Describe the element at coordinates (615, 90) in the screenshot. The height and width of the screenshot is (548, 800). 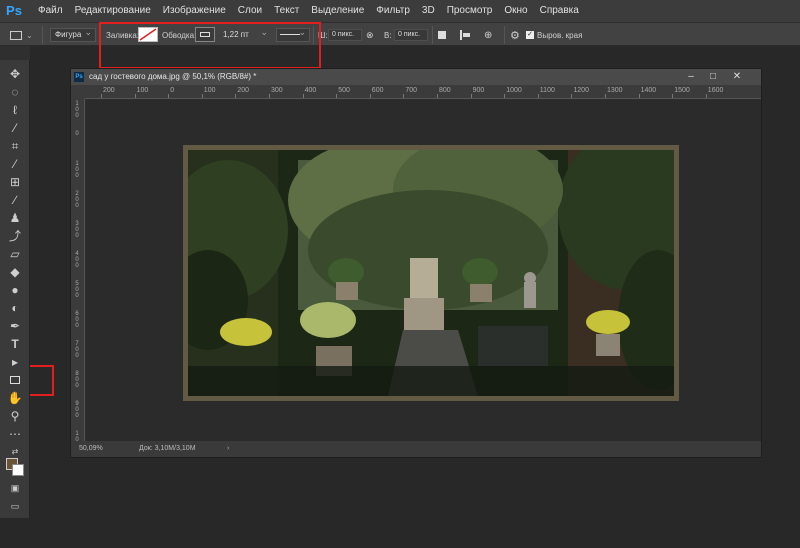
I see `ruler-tick-label: 1300` at that location.